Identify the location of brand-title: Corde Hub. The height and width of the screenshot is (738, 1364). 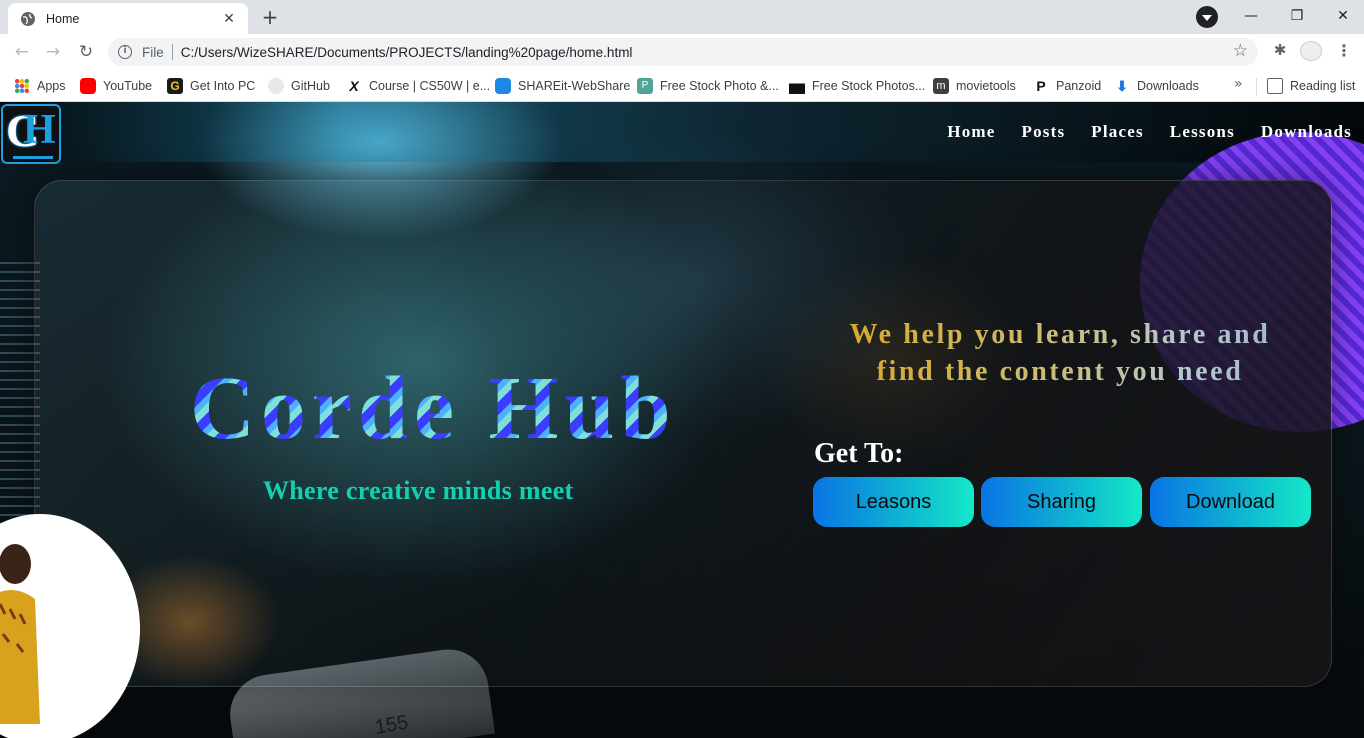
(433, 408).